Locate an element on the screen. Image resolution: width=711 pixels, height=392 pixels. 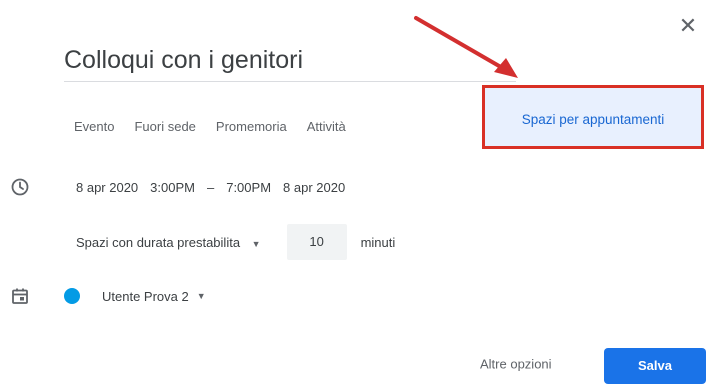
duration-unit-label: minuti is located at coordinates (378, 242).